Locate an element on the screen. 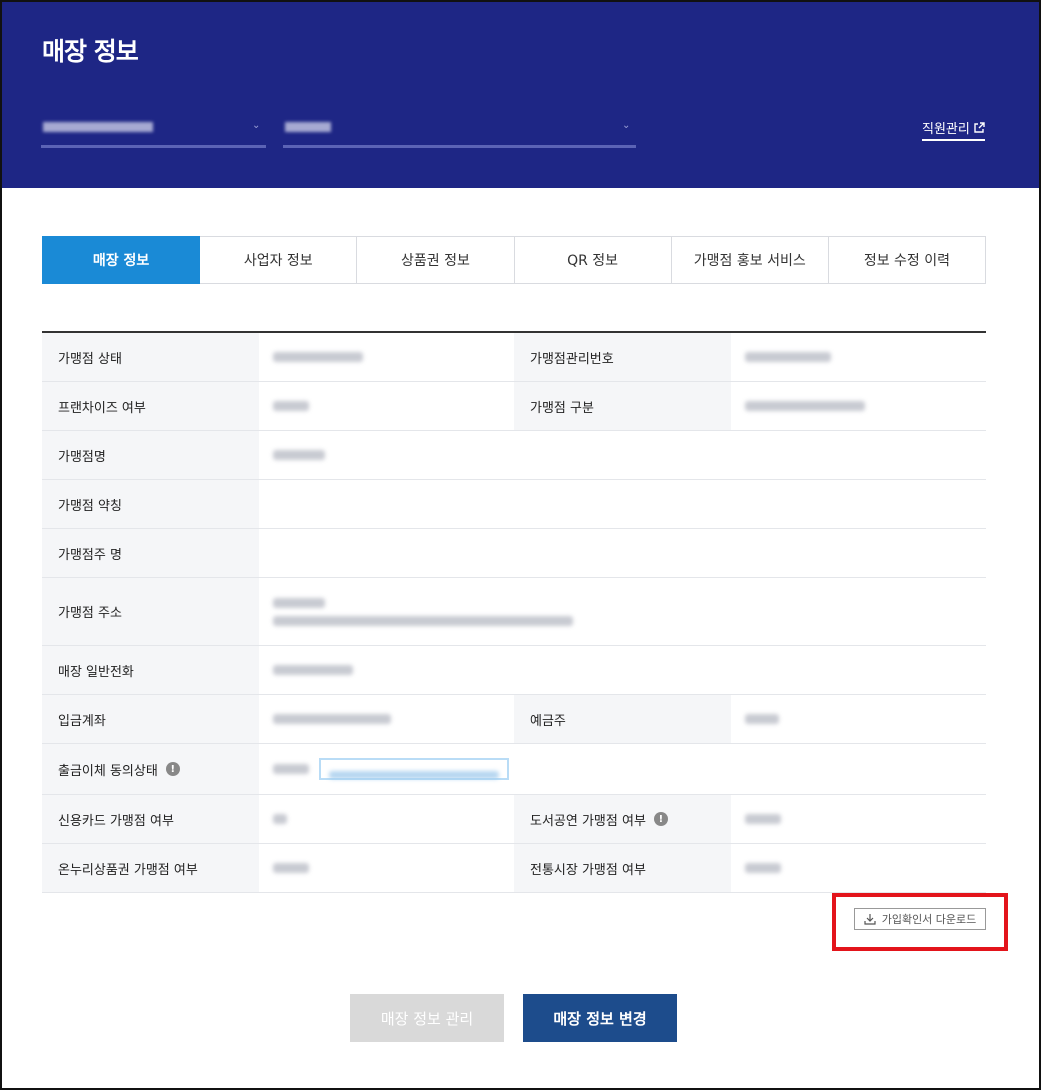  tab-voucher-info: 상품권 정보 is located at coordinates (436, 260).